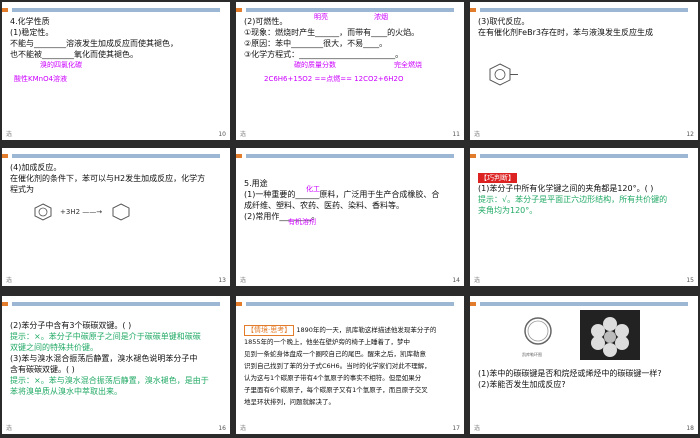 This screenshot has height=438, width=700. I want to click on slide-line: ③化学方程式：________________________。, so click(324, 54).